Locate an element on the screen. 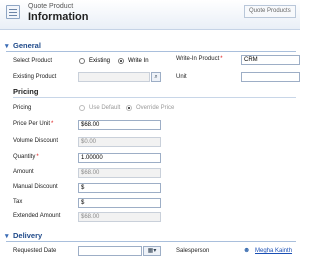 This screenshot has height=258, width=320. tax-input: $ is located at coordinates (119, 203).